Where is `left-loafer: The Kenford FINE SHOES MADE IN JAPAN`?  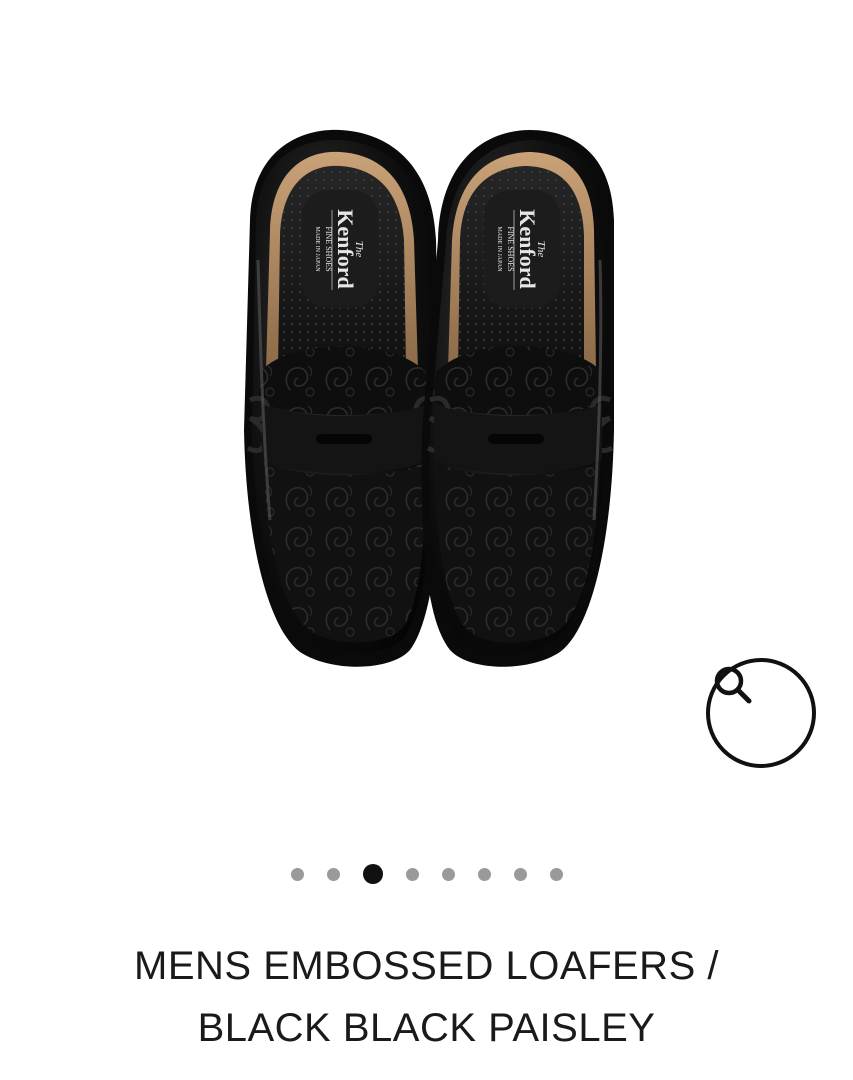 left-loafer: The Kenford FINE SHOES MADE IN JAPAN is located at coordinates (342, 398).